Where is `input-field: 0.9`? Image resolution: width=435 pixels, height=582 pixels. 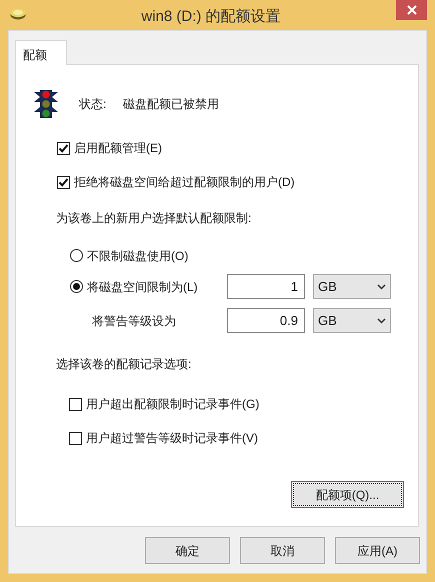 input-field: 0.9 is located at coordinates (266, 320).